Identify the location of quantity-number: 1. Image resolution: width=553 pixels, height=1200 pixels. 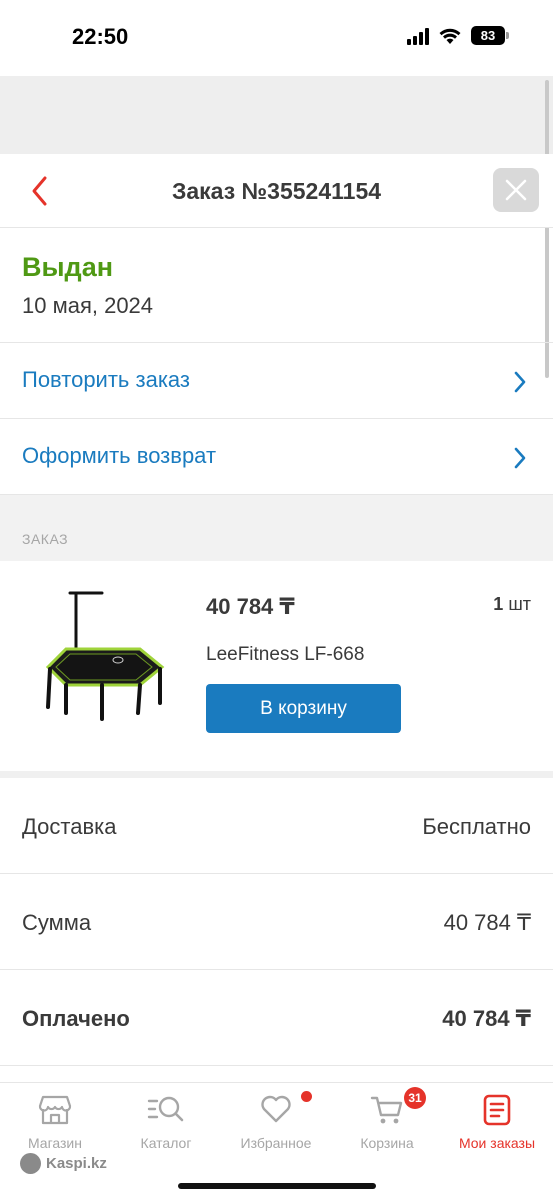
(498, 604).